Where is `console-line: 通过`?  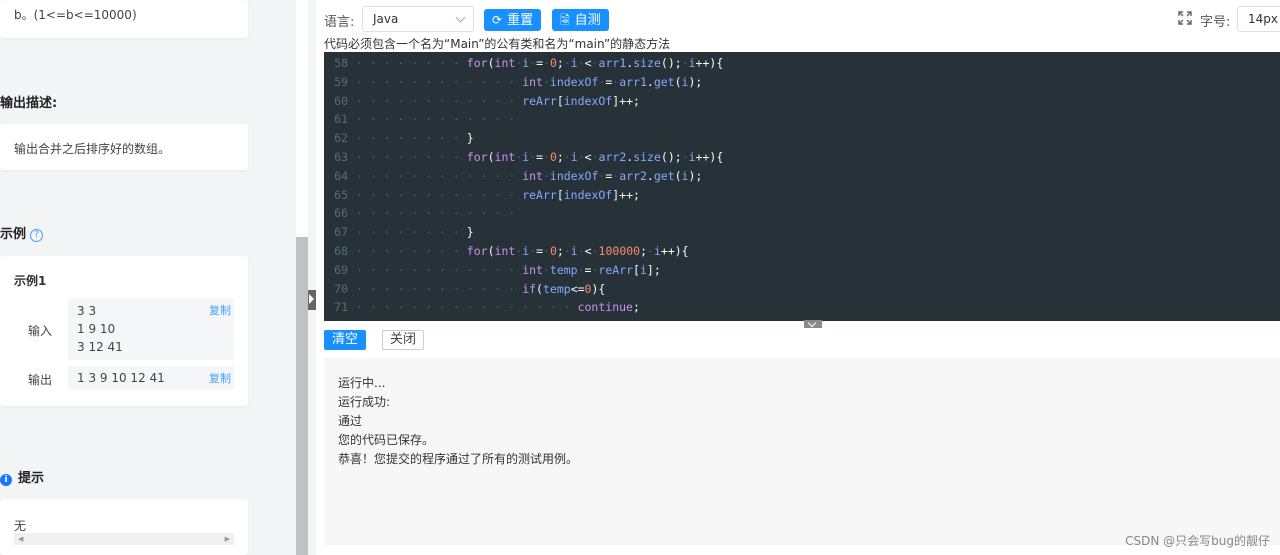 console-line: 通过 is located at coordinates (350, 421).